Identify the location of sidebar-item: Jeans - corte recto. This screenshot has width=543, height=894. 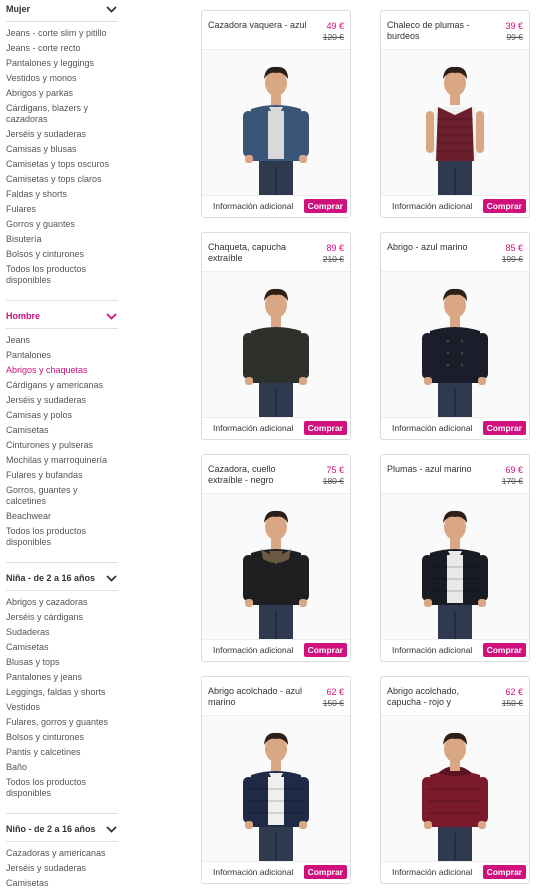
(62, 48).